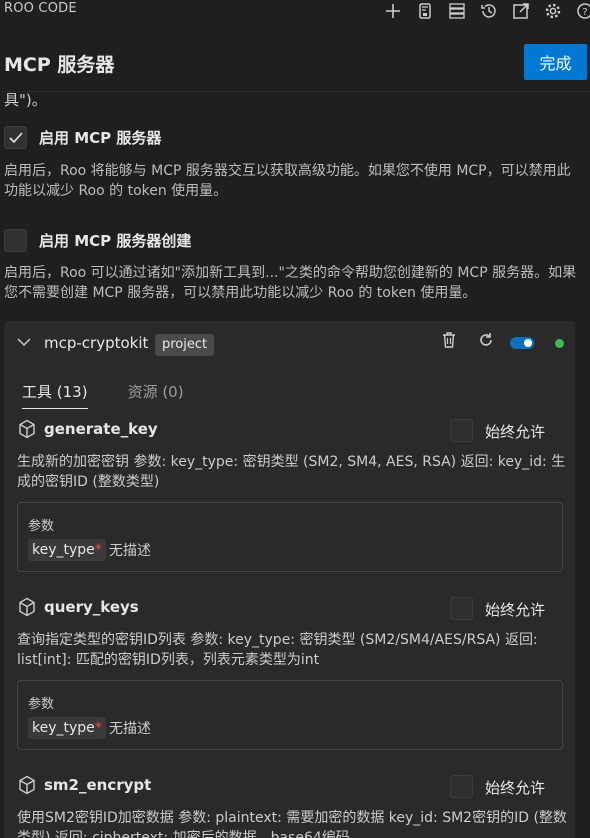  I want to click on help-icon: ?, so click(582, 11).